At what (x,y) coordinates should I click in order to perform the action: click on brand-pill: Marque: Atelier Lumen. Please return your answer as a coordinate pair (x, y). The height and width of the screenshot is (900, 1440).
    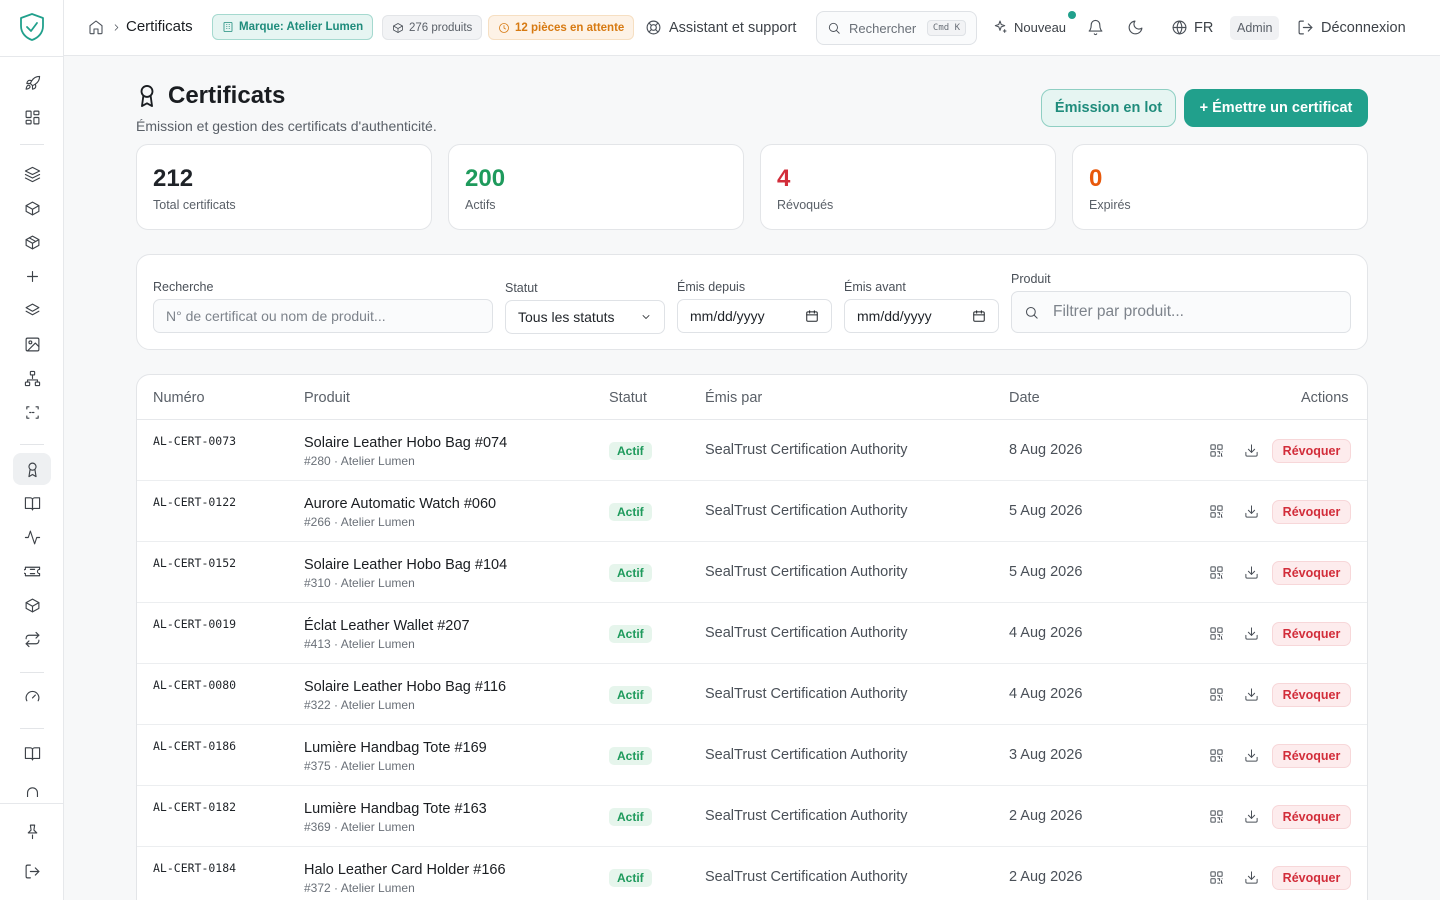
    Looking at the image, I should click on (293, 27).